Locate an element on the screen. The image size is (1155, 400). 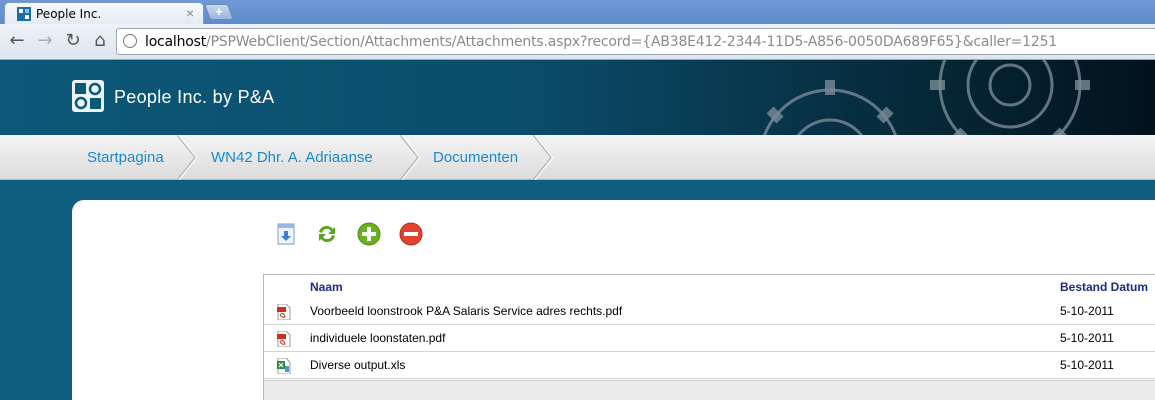
excel-file-icon is located at coordinates (284, 366).